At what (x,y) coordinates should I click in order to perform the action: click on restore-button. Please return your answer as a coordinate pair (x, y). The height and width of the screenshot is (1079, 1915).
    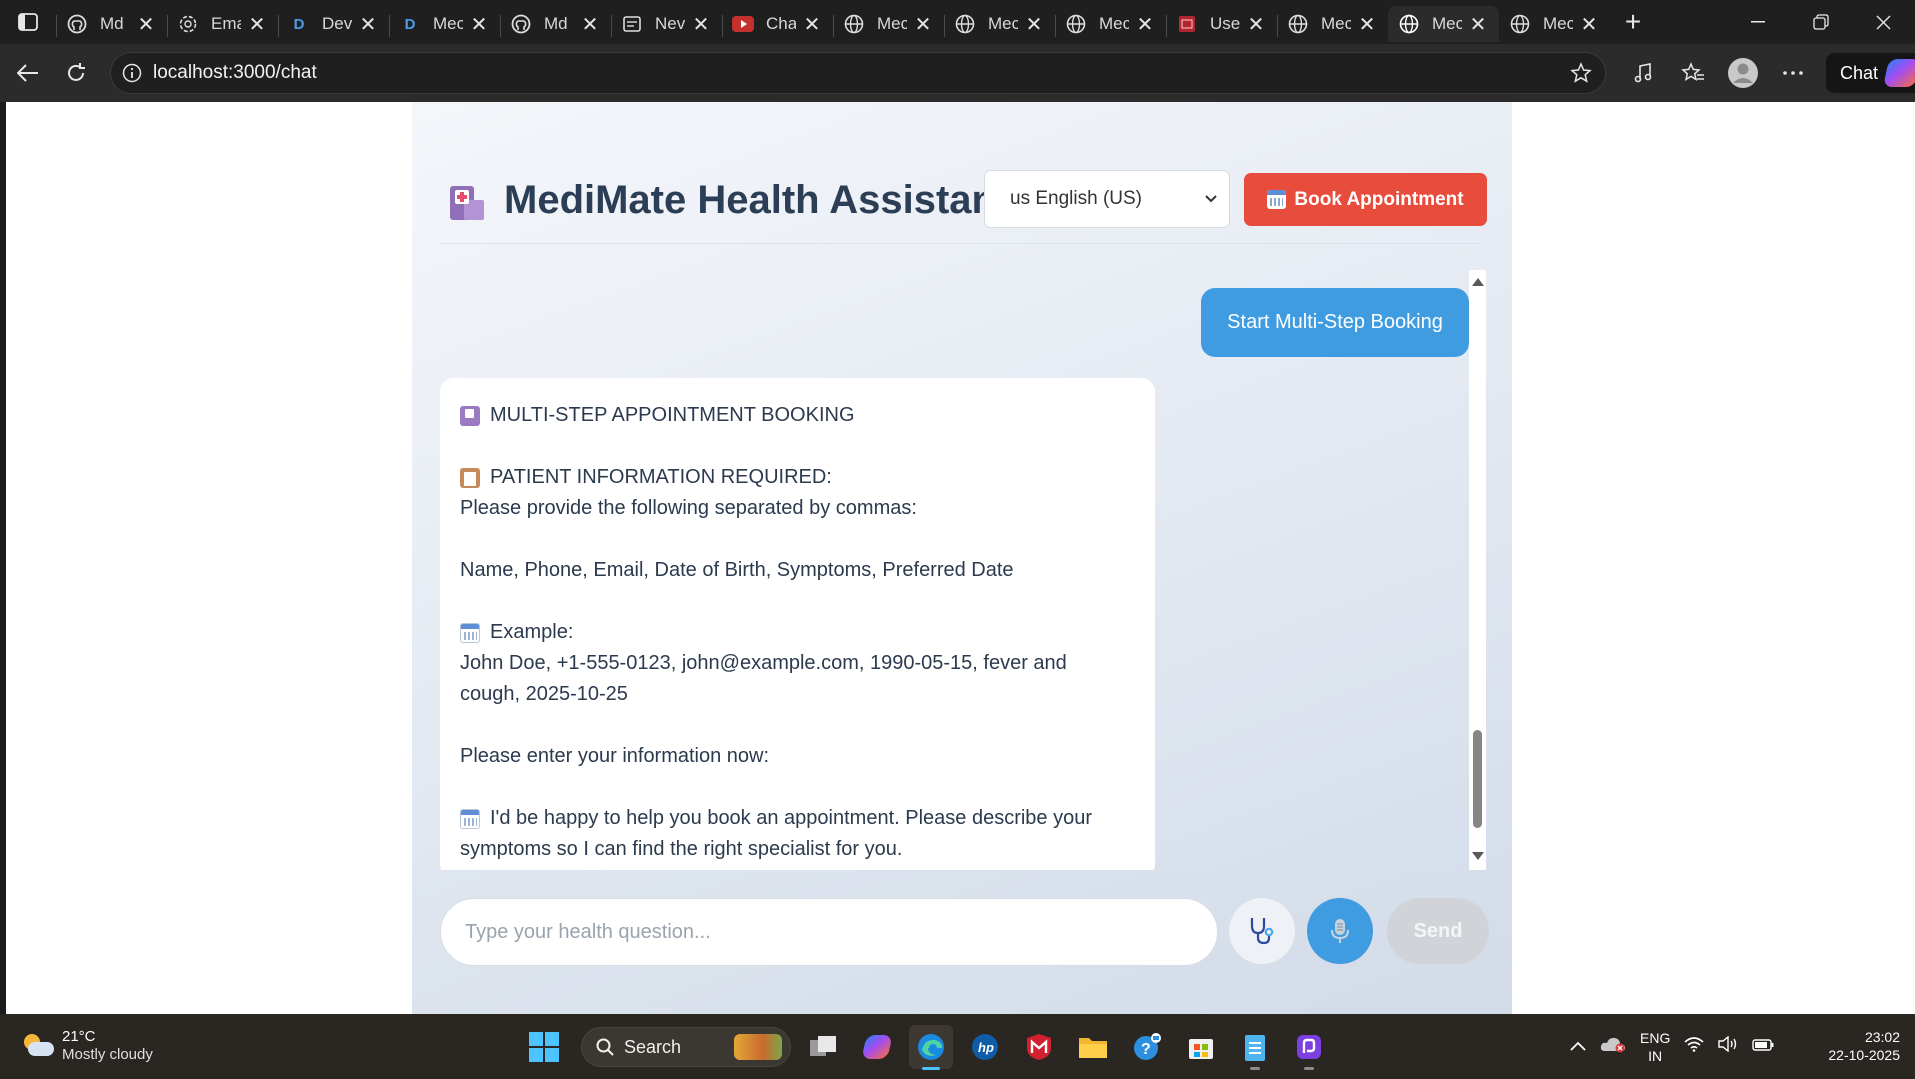
    Looking at the image, I should click on (1820, 22).